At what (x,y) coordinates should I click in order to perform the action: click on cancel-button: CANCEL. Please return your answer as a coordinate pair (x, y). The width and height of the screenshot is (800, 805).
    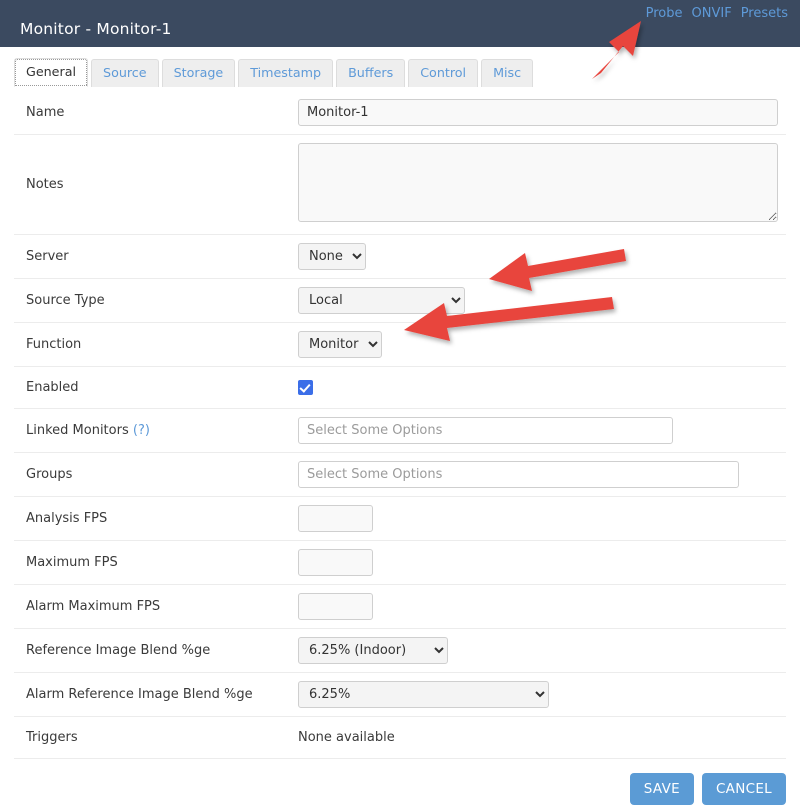
    Looking at the image, I should click on (743, 789).